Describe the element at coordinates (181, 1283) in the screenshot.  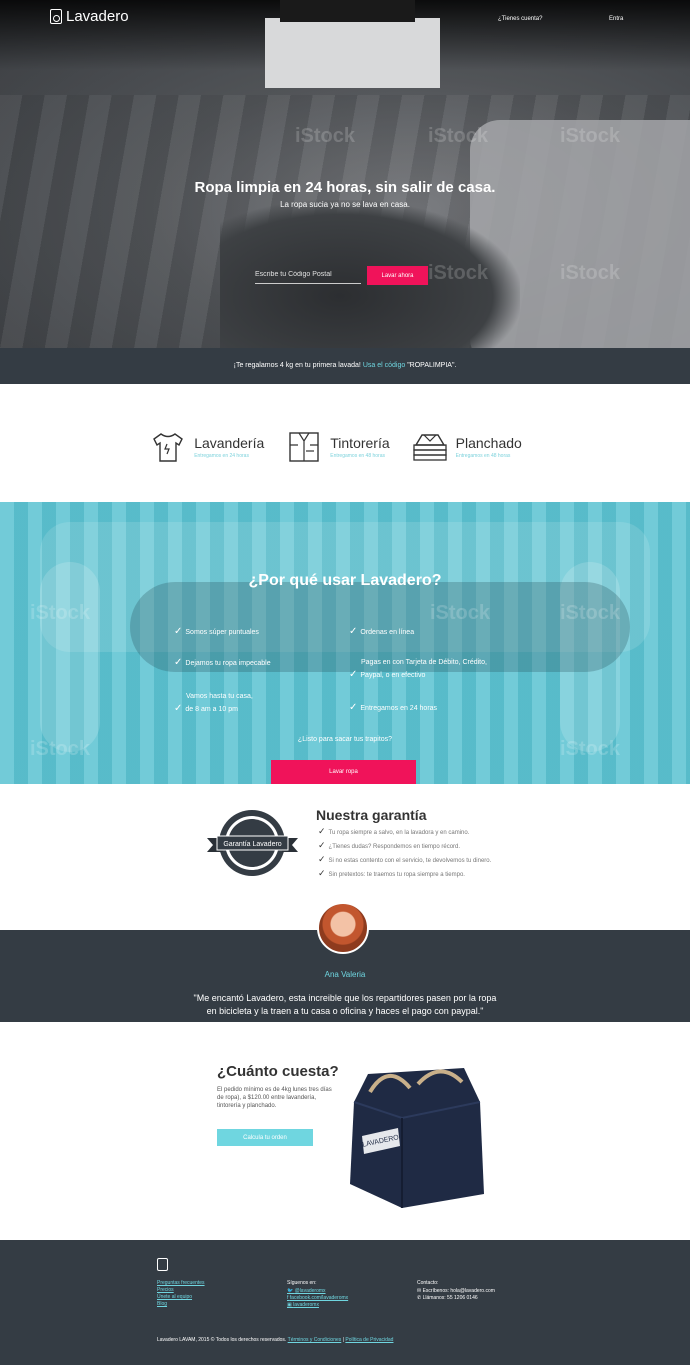
I see `faq-link: Preguntas frecuentes` at that location.